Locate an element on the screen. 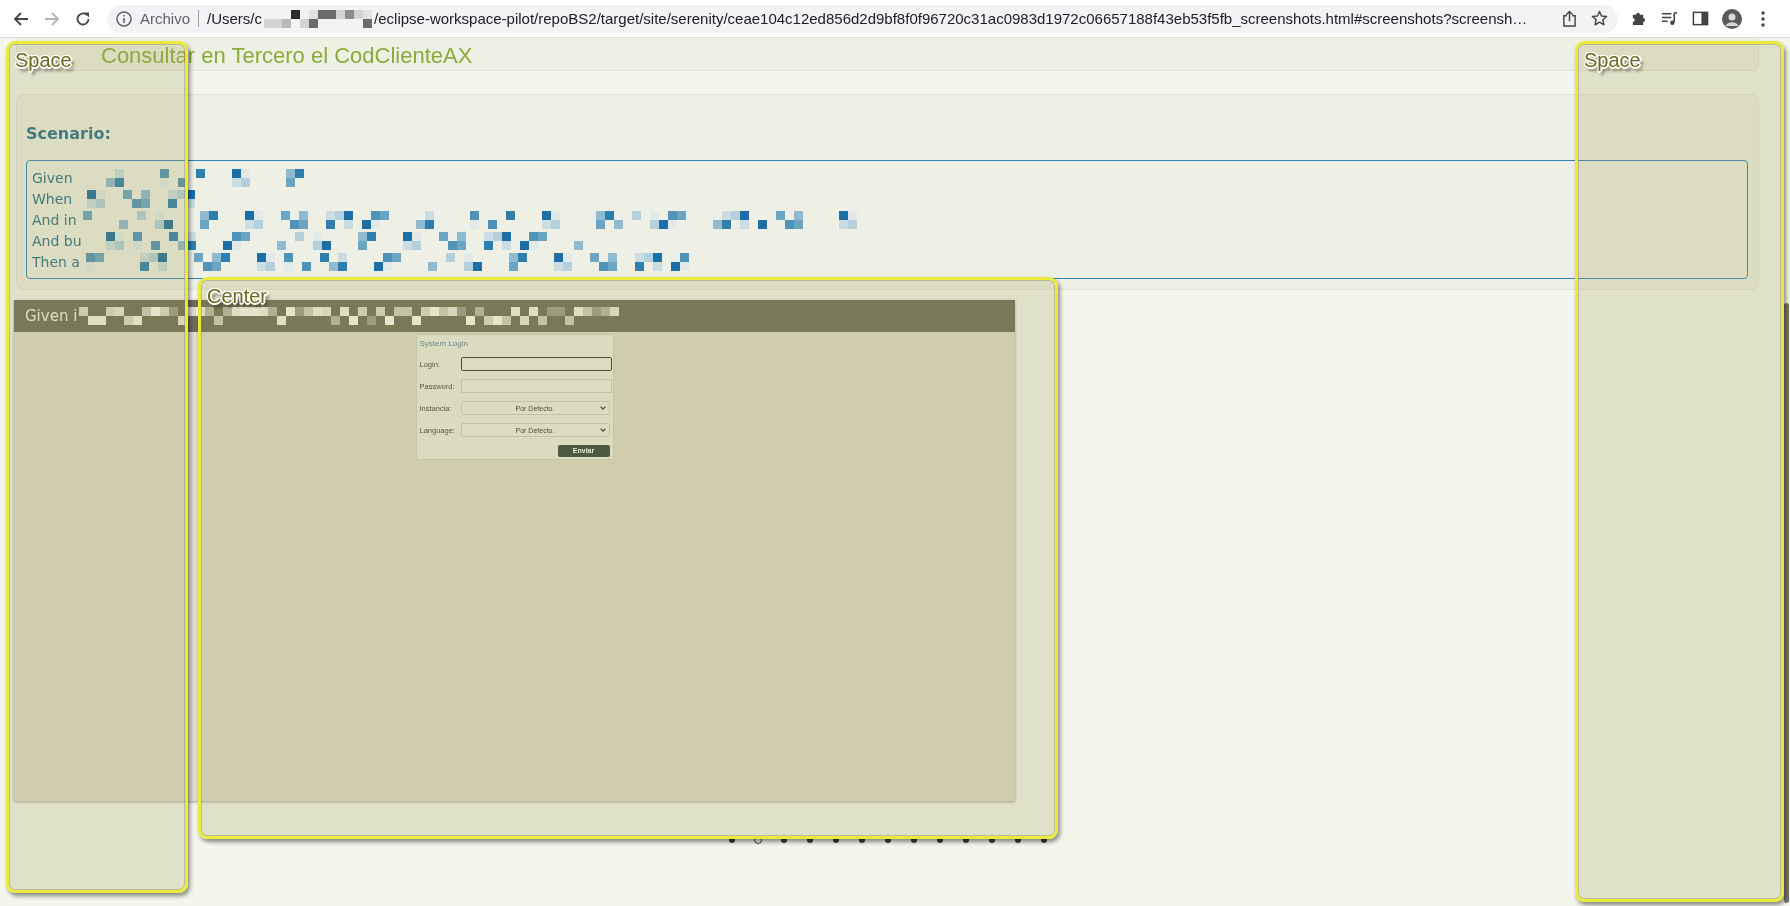  url-text: /Users/c is located at coordinates (235, 18).